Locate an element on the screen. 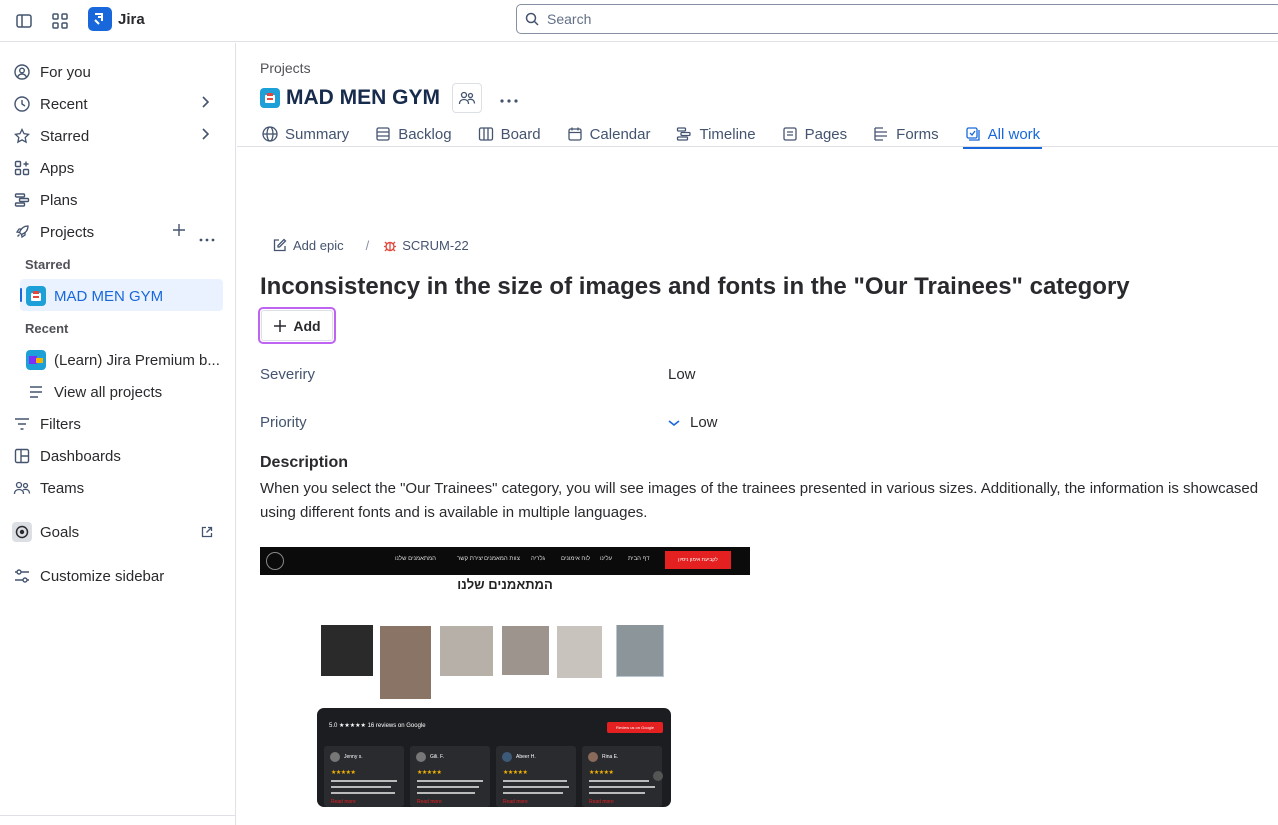  sidebar-item-label: For you is located at coordinates (65, 72).